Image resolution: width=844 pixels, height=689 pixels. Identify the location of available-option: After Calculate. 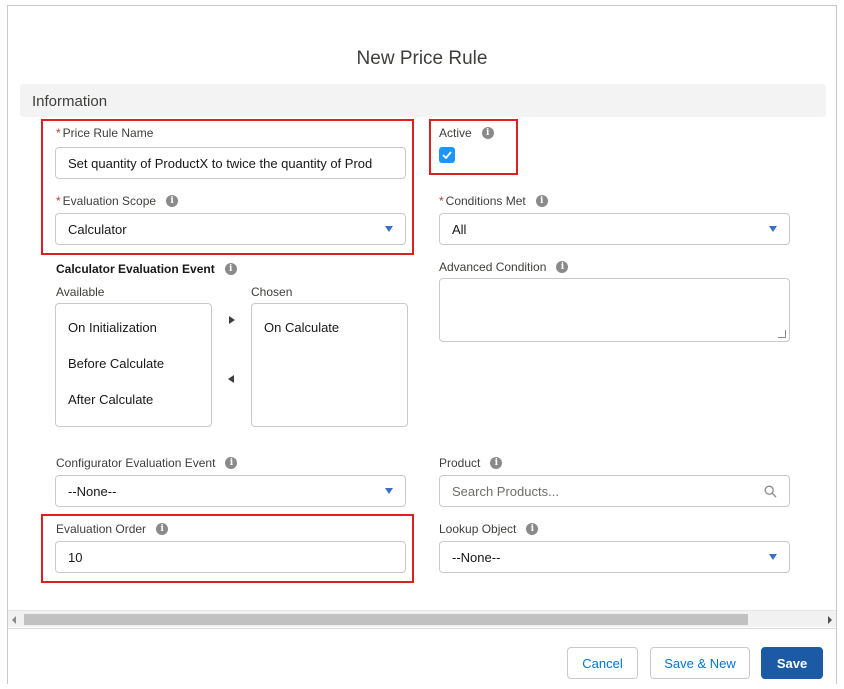
(110, 399).